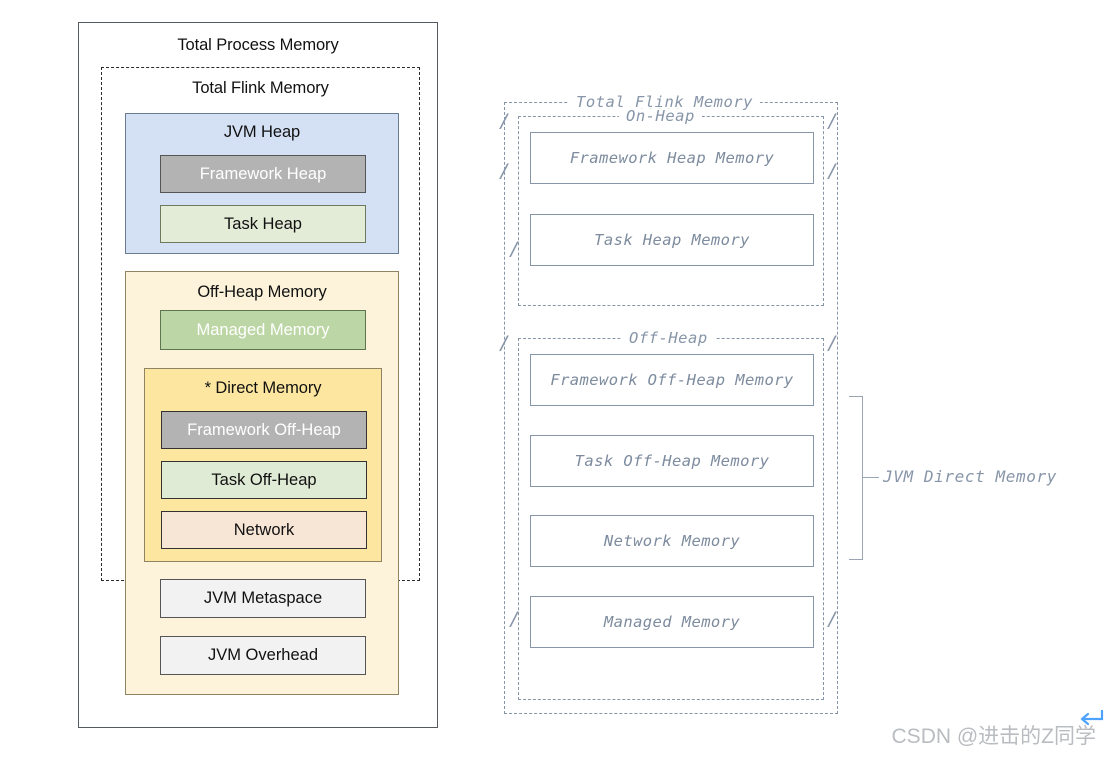 The image size is (1112, 764). Describe the element at coordinates (258, 45) in the screenshot. I see `total-process-memory-label: Total Process Memory` at that location.